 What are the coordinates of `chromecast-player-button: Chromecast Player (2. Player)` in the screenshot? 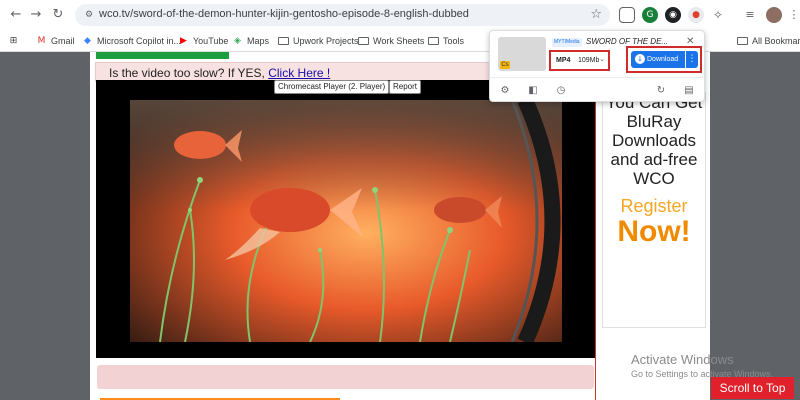 It's located at (332, 87).